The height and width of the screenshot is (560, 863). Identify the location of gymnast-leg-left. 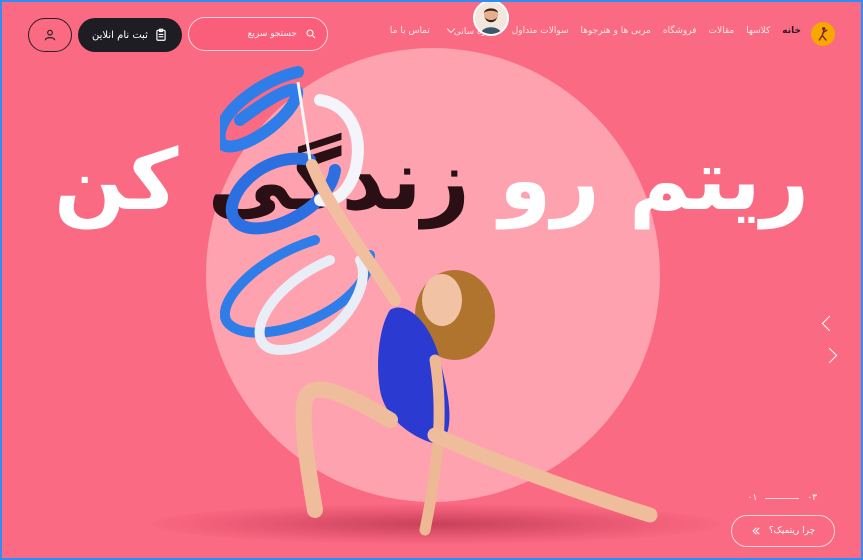
(346, 449).